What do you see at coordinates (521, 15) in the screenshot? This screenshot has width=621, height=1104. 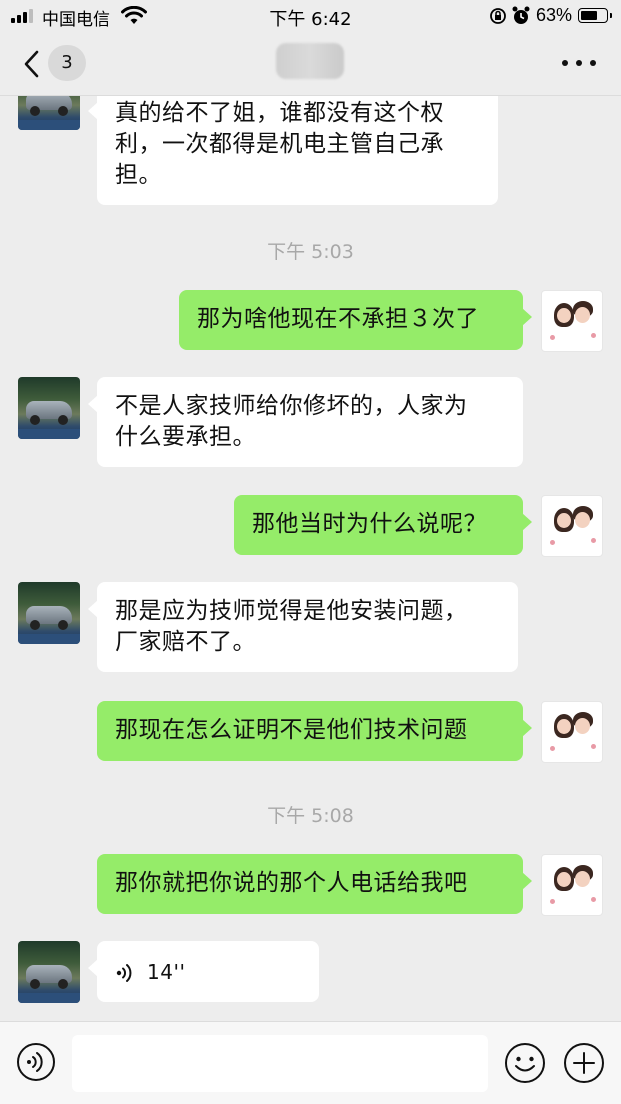 I see `alarm-icon` at bounding box center [521, 15].